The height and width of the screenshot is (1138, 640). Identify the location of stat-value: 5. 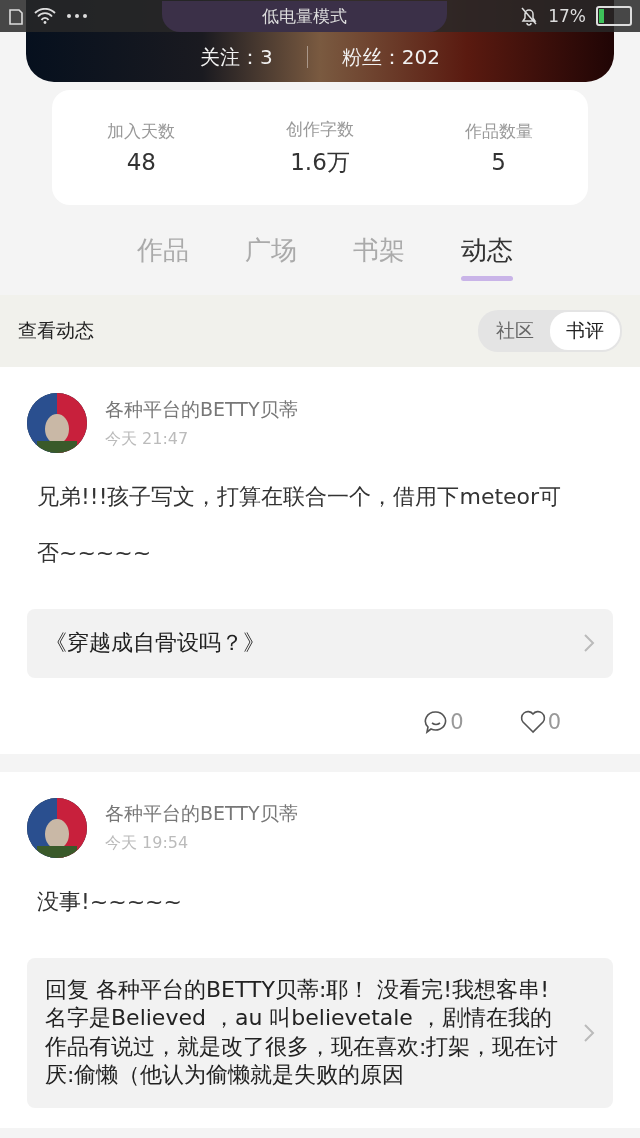
(498, 162).